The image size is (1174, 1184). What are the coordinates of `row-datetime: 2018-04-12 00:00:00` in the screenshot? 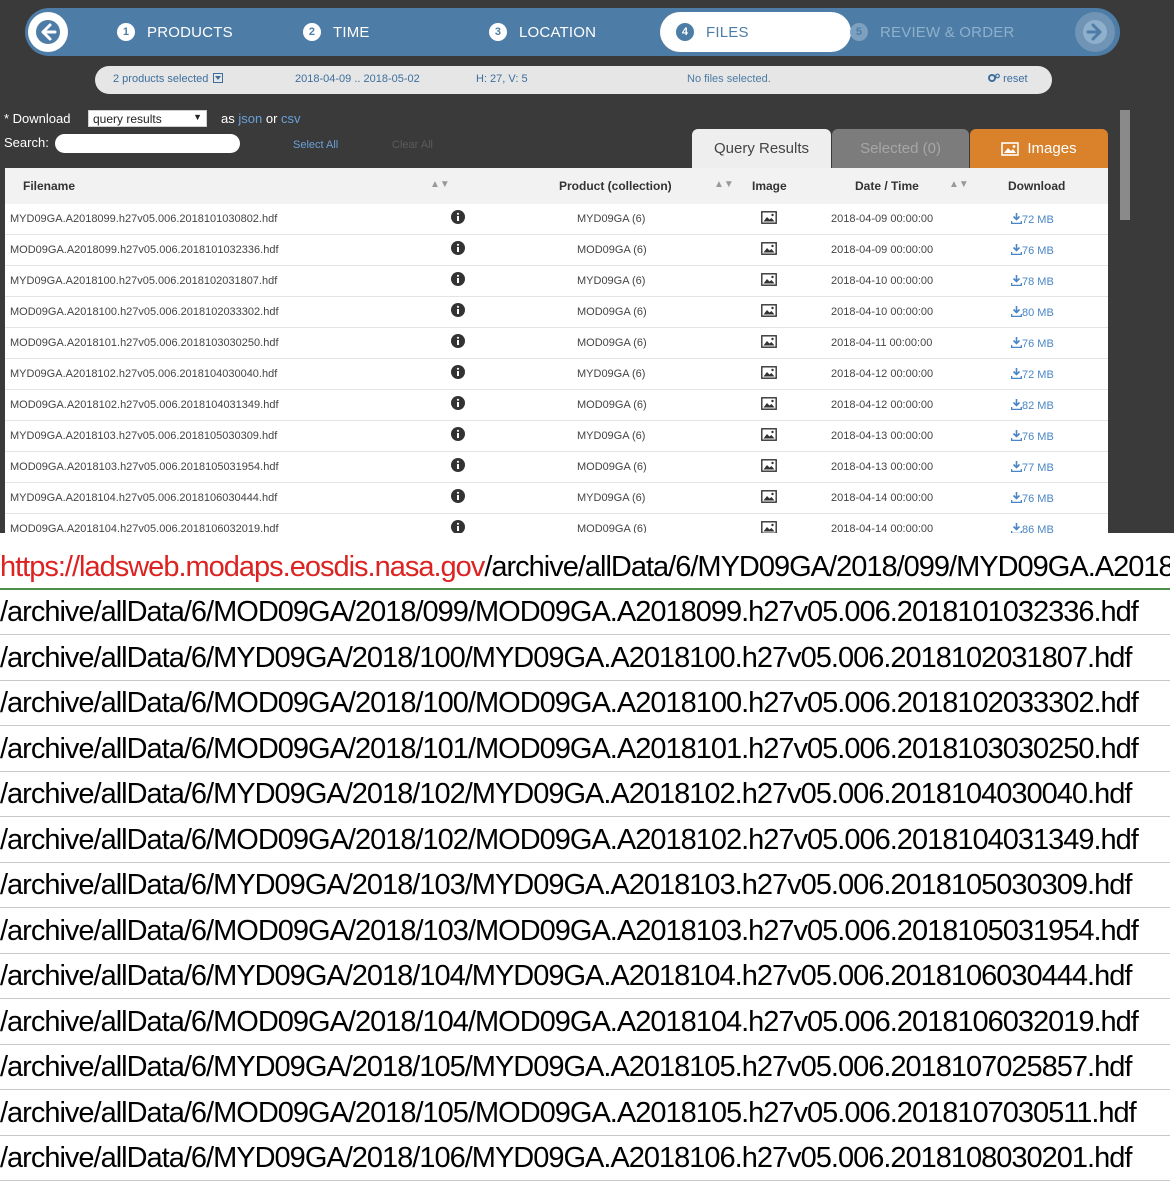 It's located at (882, 405).